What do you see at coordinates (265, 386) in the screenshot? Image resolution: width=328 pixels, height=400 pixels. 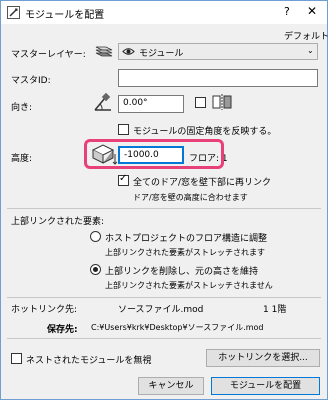 I see `place-module-button: モジュールを配置` at bounding box center [265, 386].